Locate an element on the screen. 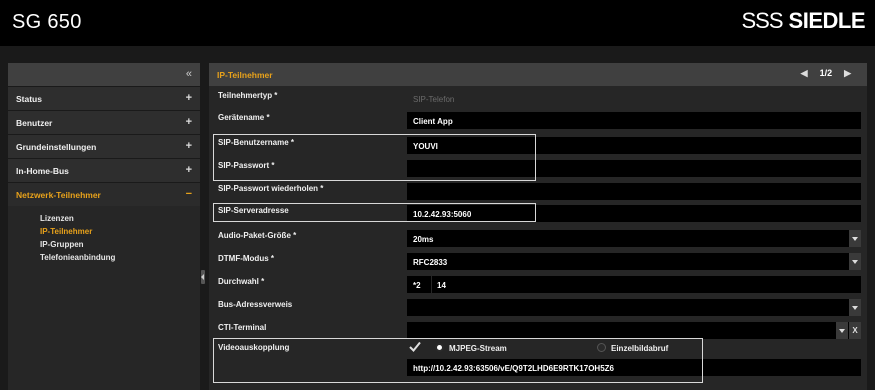 This screenshot has height=390, width=875. form-row-audio-paket-groesse: Audio-Paket-Größe * 20ms is located at coordinates (538, 238).